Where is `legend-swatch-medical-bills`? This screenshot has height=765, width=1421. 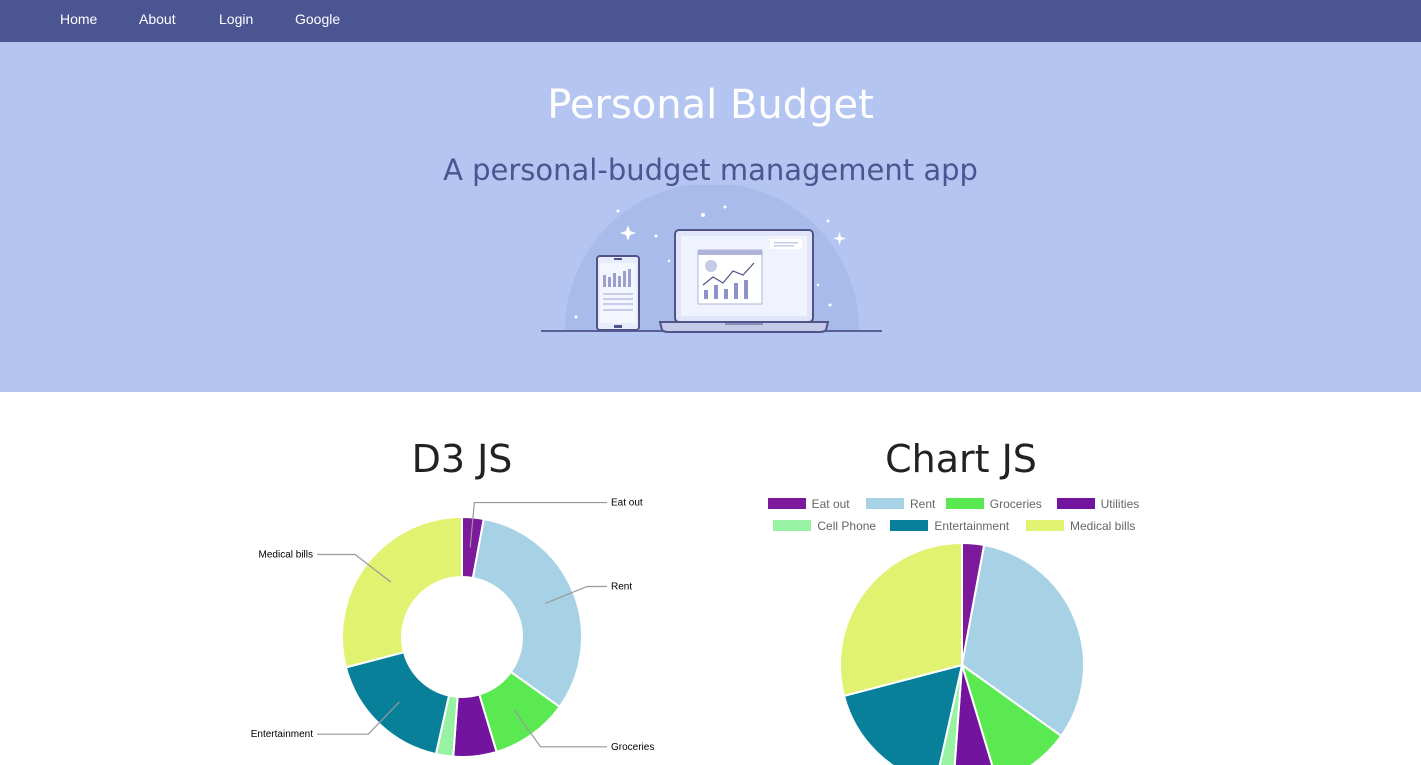
legend-swatch-medical-bills is located at coordinates (1045, 525).